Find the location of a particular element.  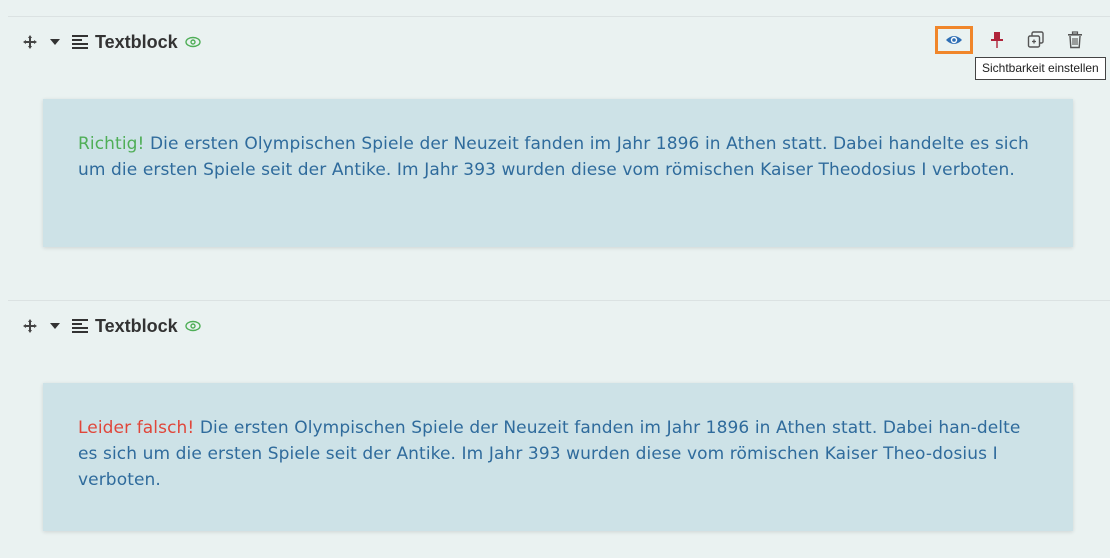

visibility-button is located at coordinates (954, 40).